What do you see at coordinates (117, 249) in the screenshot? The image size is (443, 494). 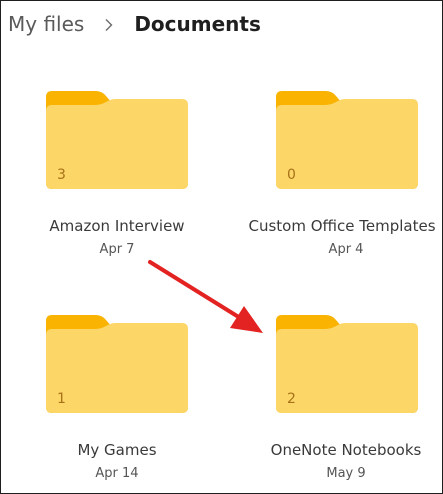 I see `folder-date: Apr 7` at bounding box center [117, 249].